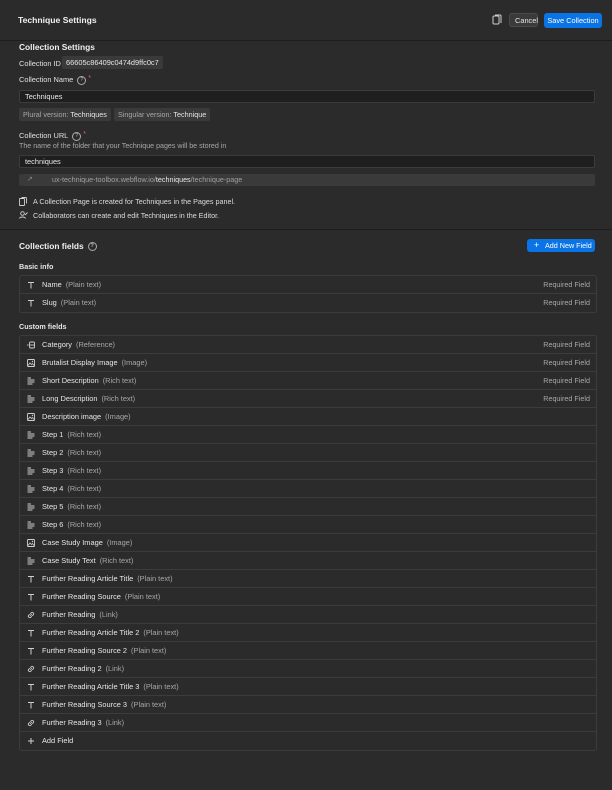 The height and width of the screenshot is (790, 612). I want to click on url-preview-folder: techniques, so click(173, 179).